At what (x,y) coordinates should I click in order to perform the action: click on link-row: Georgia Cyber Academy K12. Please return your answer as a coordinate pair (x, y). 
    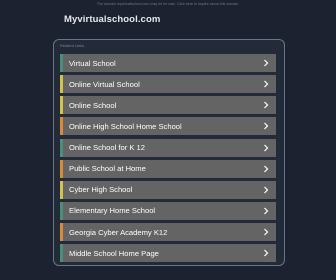
    Looking at the image, I should click on (168, 232).